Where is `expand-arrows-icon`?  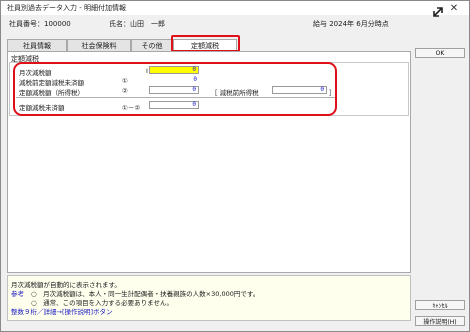
expand-arrows-icon is located at coordinates (438, 12).